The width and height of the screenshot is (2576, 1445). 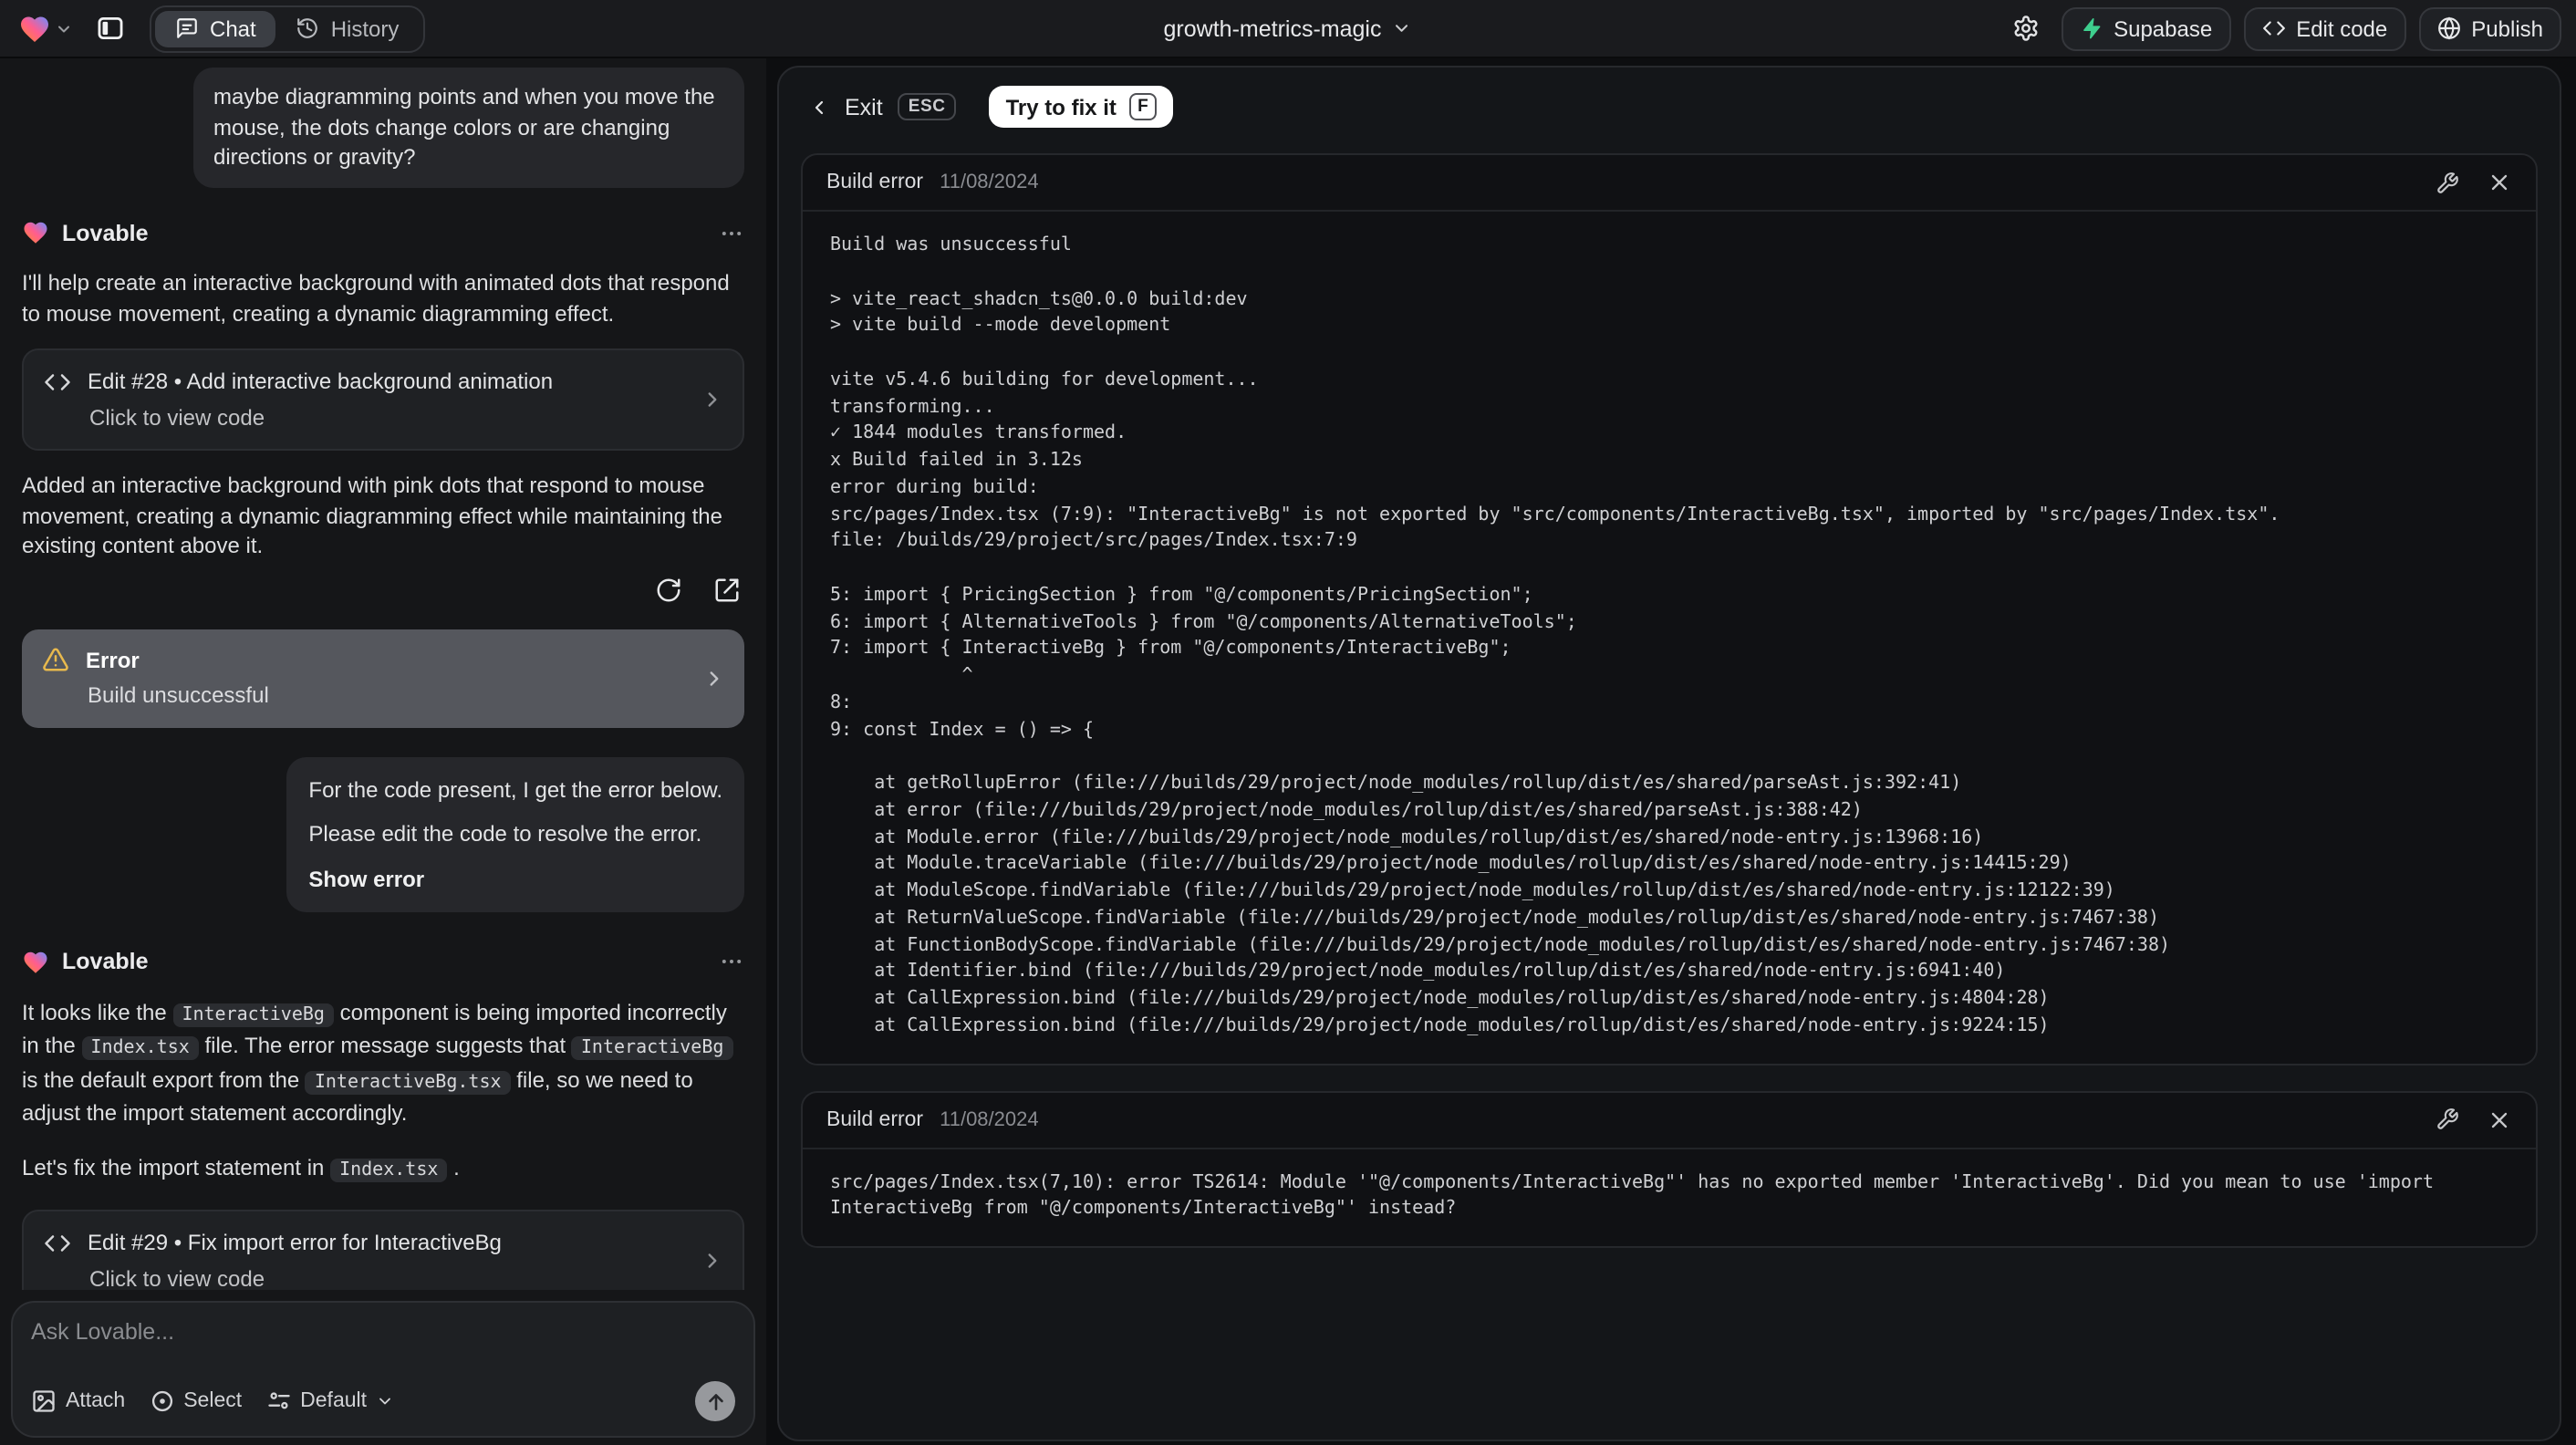 I want to click on build-error-title: Build error, so click(x=875, y=1119).